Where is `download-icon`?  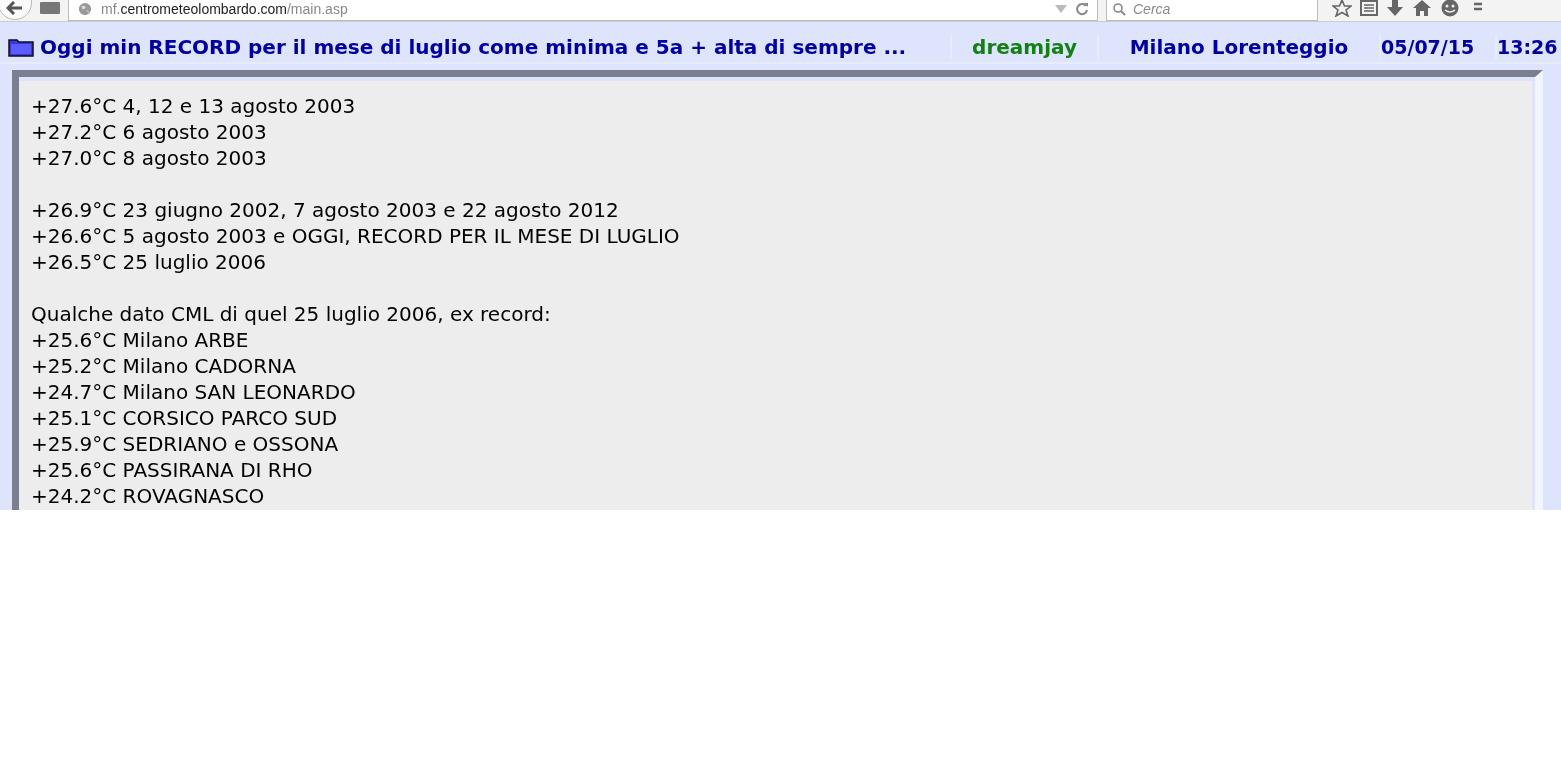 download-icon is located at coordinates (1395, 8).